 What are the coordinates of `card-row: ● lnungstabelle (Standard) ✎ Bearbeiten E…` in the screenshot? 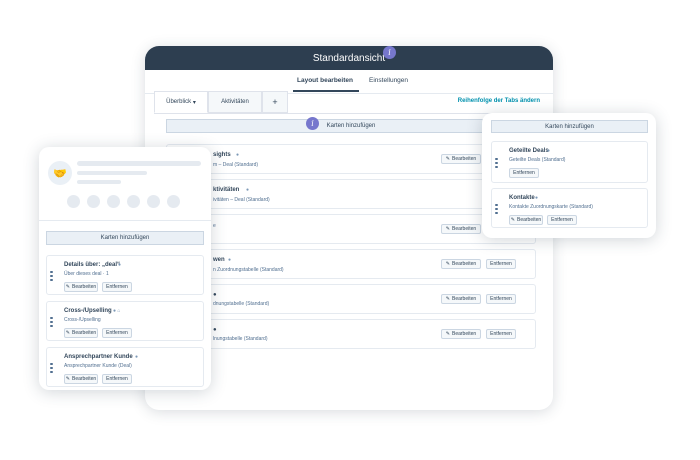 It's located at (351, 334).